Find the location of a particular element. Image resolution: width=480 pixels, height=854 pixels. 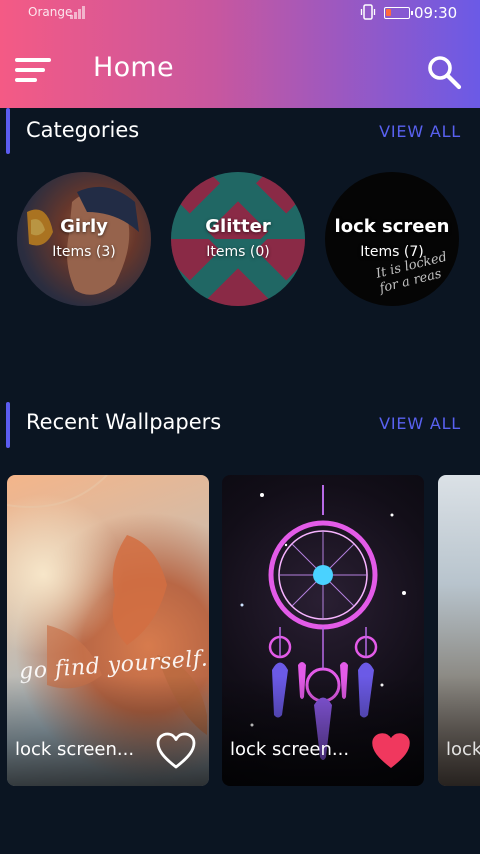

recent-wallpapers-title: Recent Wallpapers is located at coordinates (124, 422).